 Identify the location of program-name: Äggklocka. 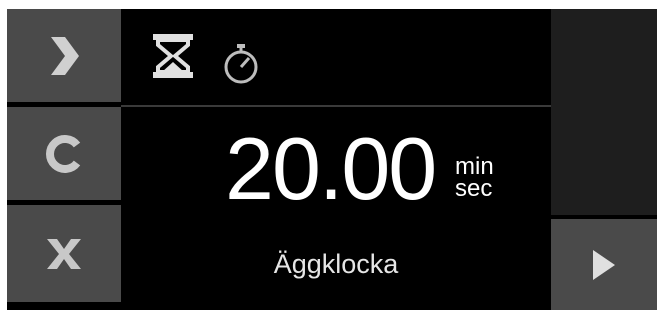
(336, 264).